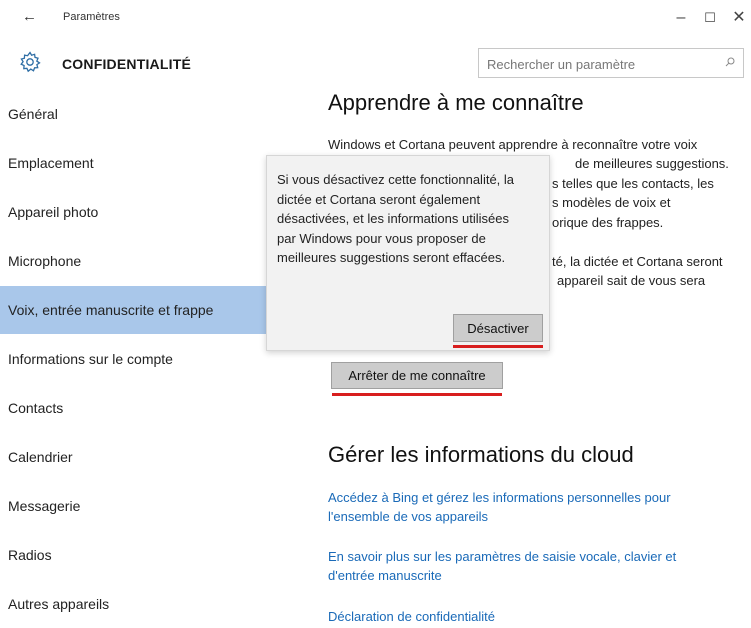  Describe the element at coordinates (633, 183) in the screenshot. I see `description-line: s telles que les contacts, les` at that location.